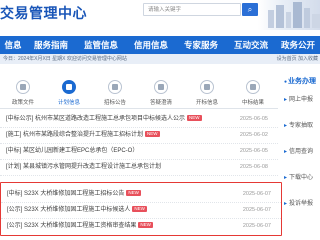 The image size is (320, 240). What do you see at coordinates (23, 87) in the screenshot?
I see `document-icon` at bounding box center [23, 87].